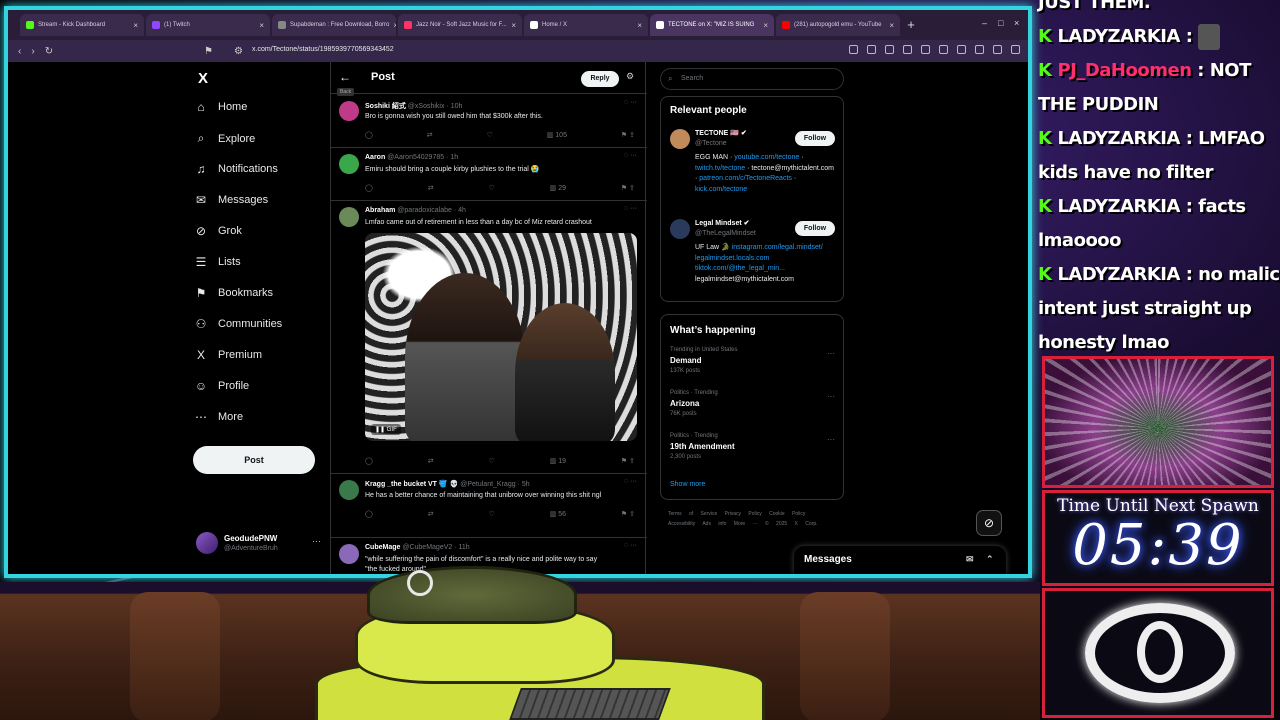 Image resolution: width=1280 pixels, height=720 pixels. What do you see at coordinates (766, 157) in the screenshot?
I see `bio-link: youtube.com/tectone` at bounding box center [766, 157].